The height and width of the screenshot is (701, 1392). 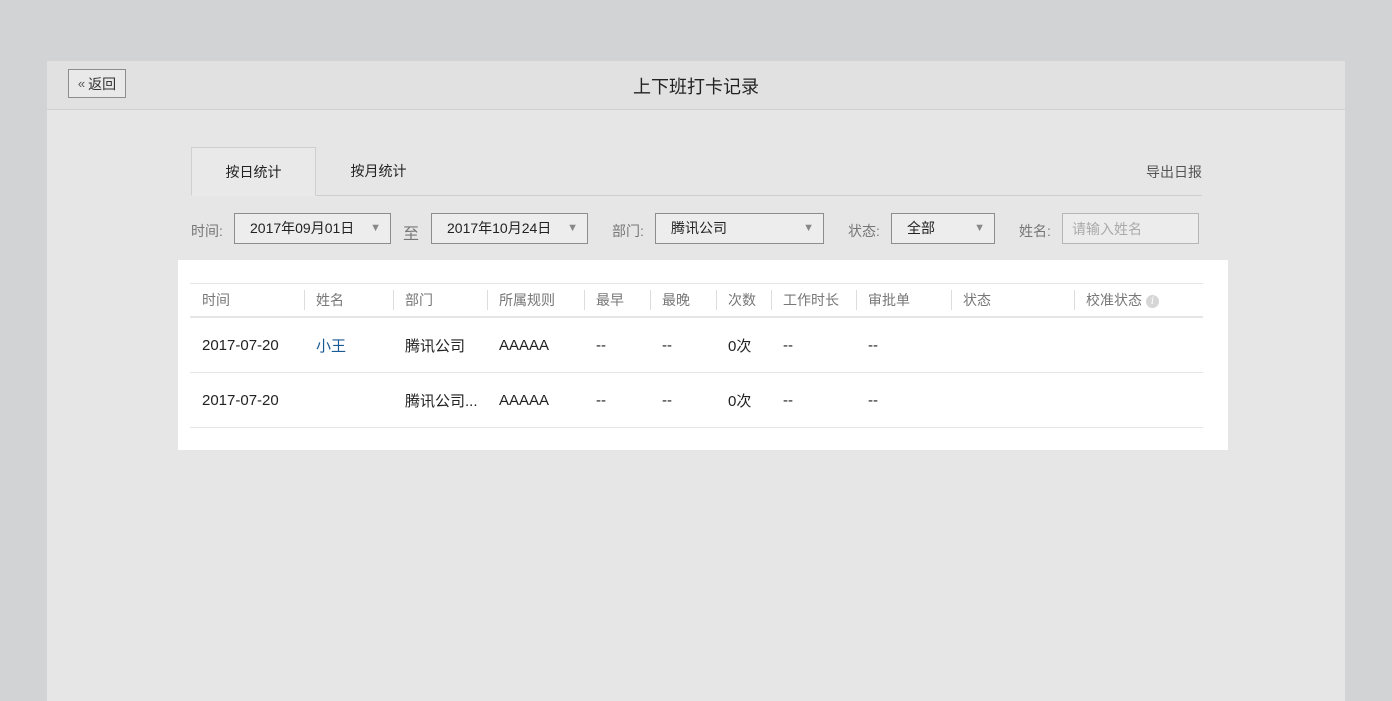 What do you see at coordinates (1035, 231) in the screenshot?
I see `name-label: 姓名:` at bounding box center [1035, 231].